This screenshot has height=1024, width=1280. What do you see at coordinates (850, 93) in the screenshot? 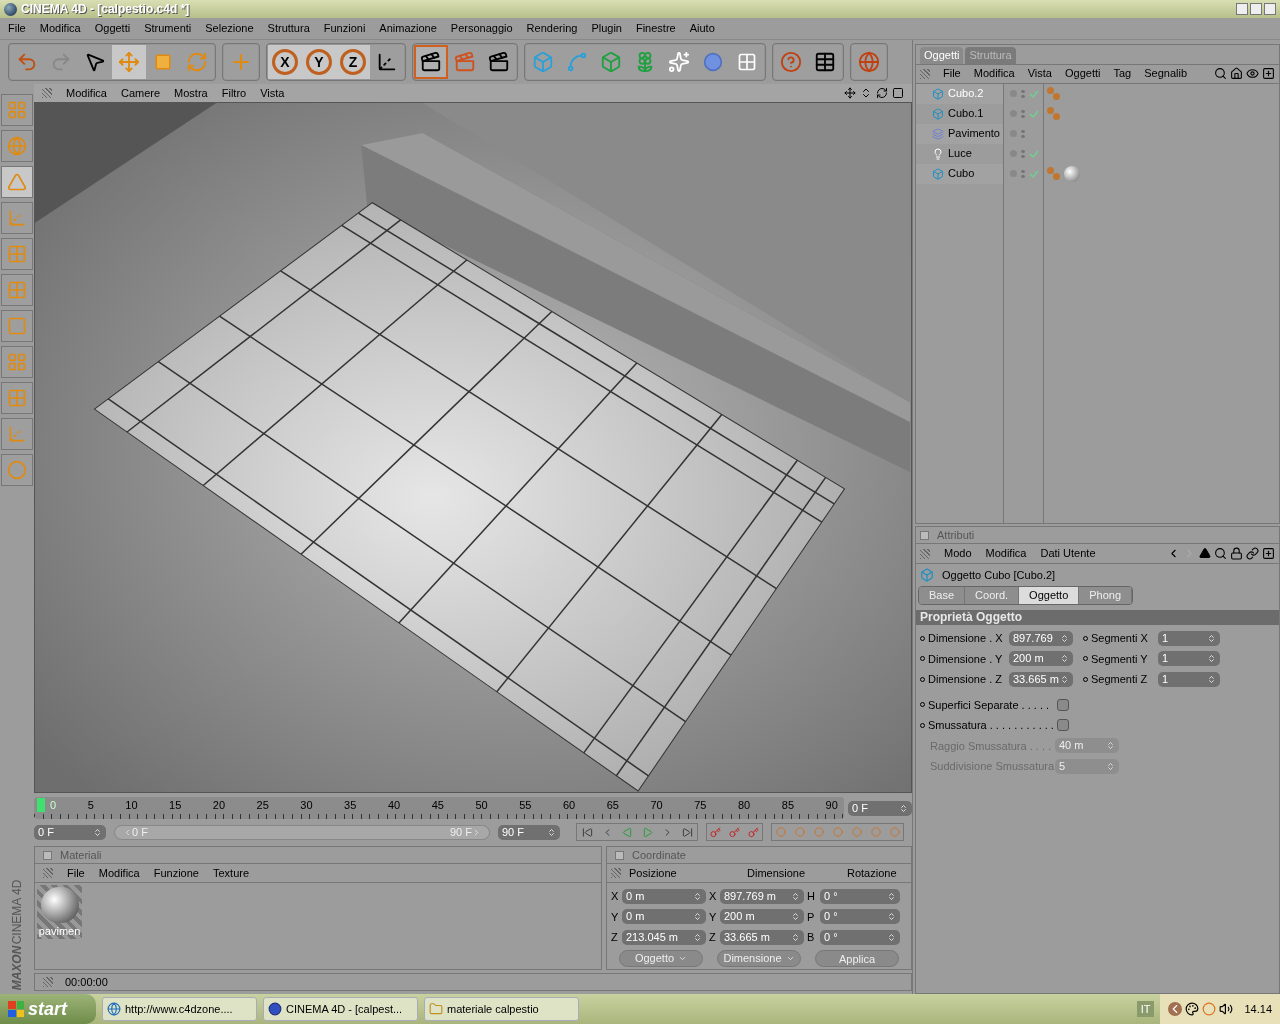
I see `pan-icon` at bounding box center [850, 93].